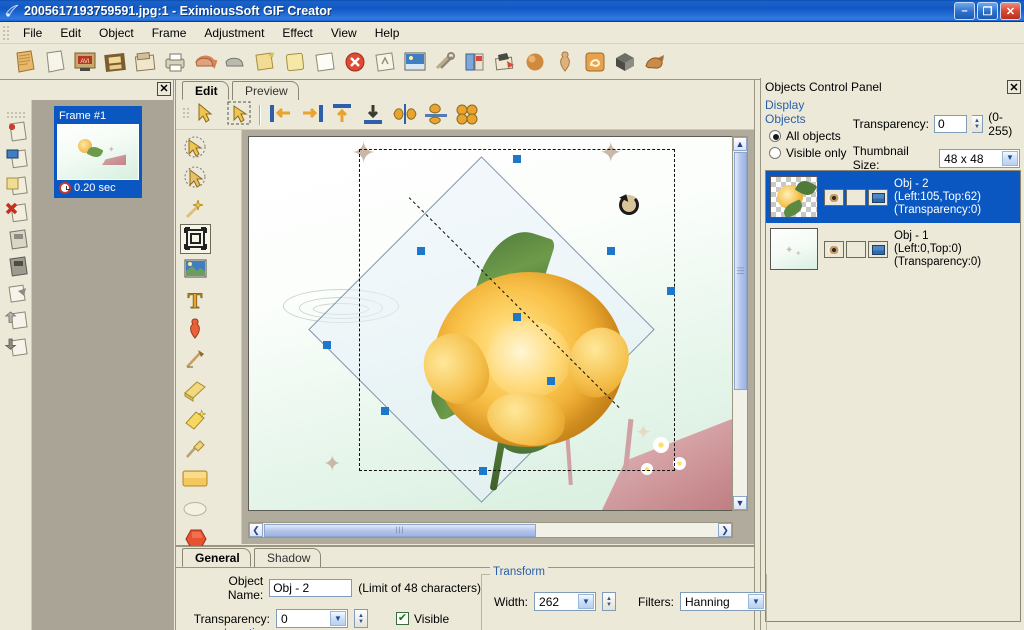 Image resolution: width=1024 pixels, height=630 pixels. Describe the element at coordinates (436, 115) in the screenshot. I see `center-vertical-icon` at that location.